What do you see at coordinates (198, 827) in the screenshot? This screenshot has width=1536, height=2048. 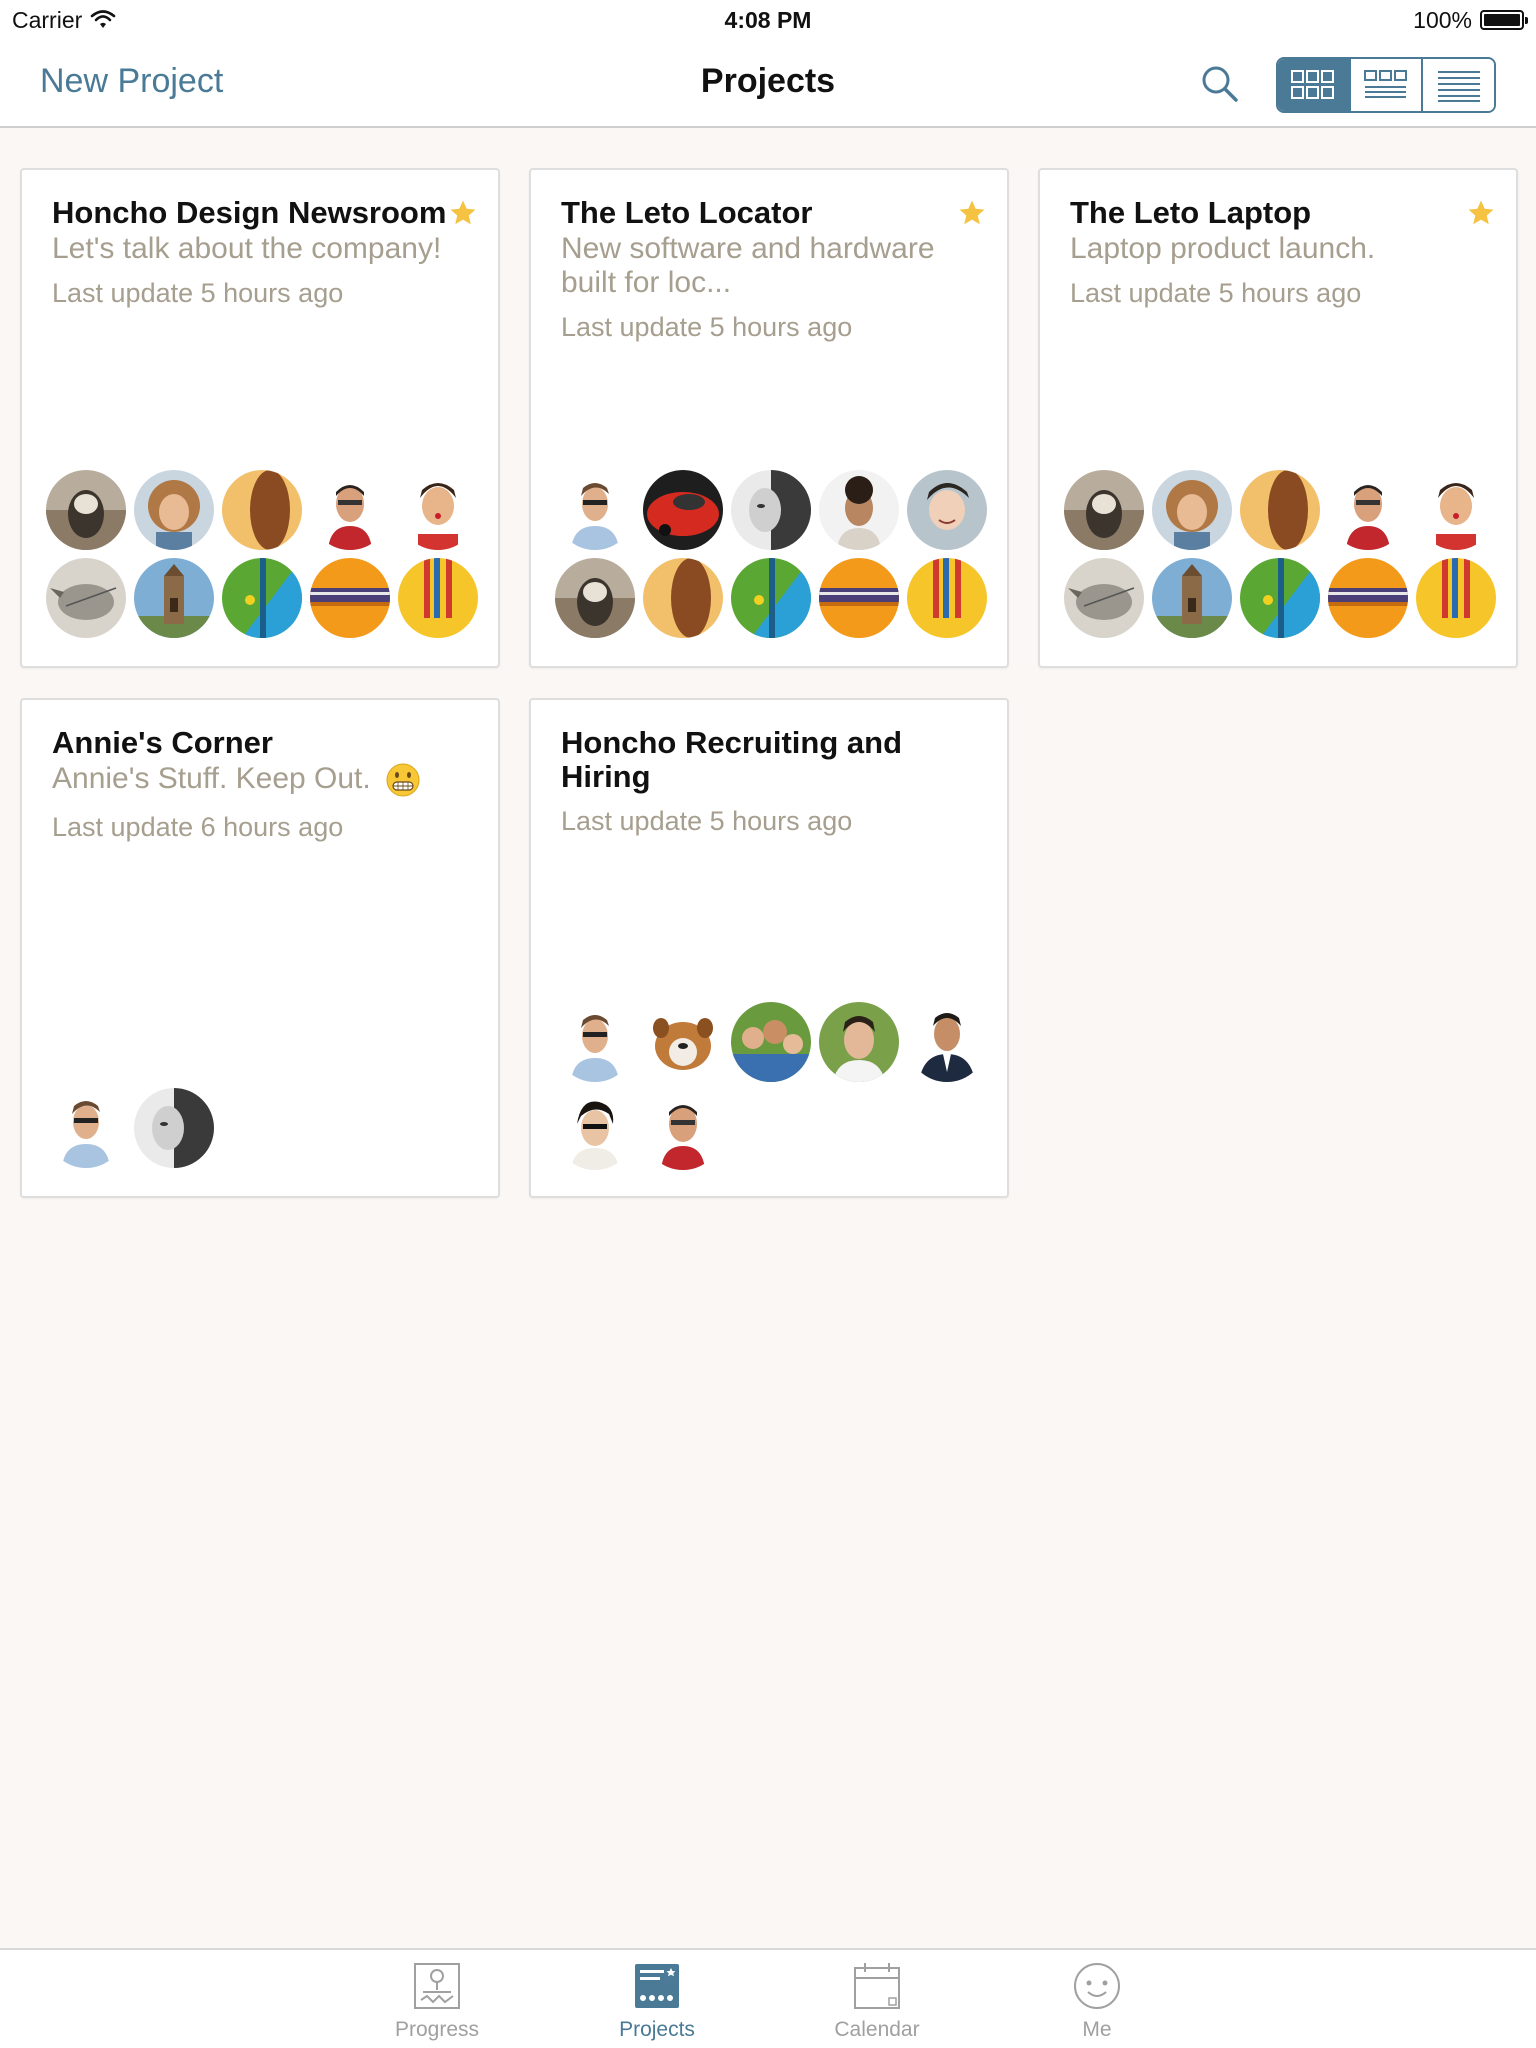 I see `last-update: Last update 6 hours ago` at bounding box center [198, 827].